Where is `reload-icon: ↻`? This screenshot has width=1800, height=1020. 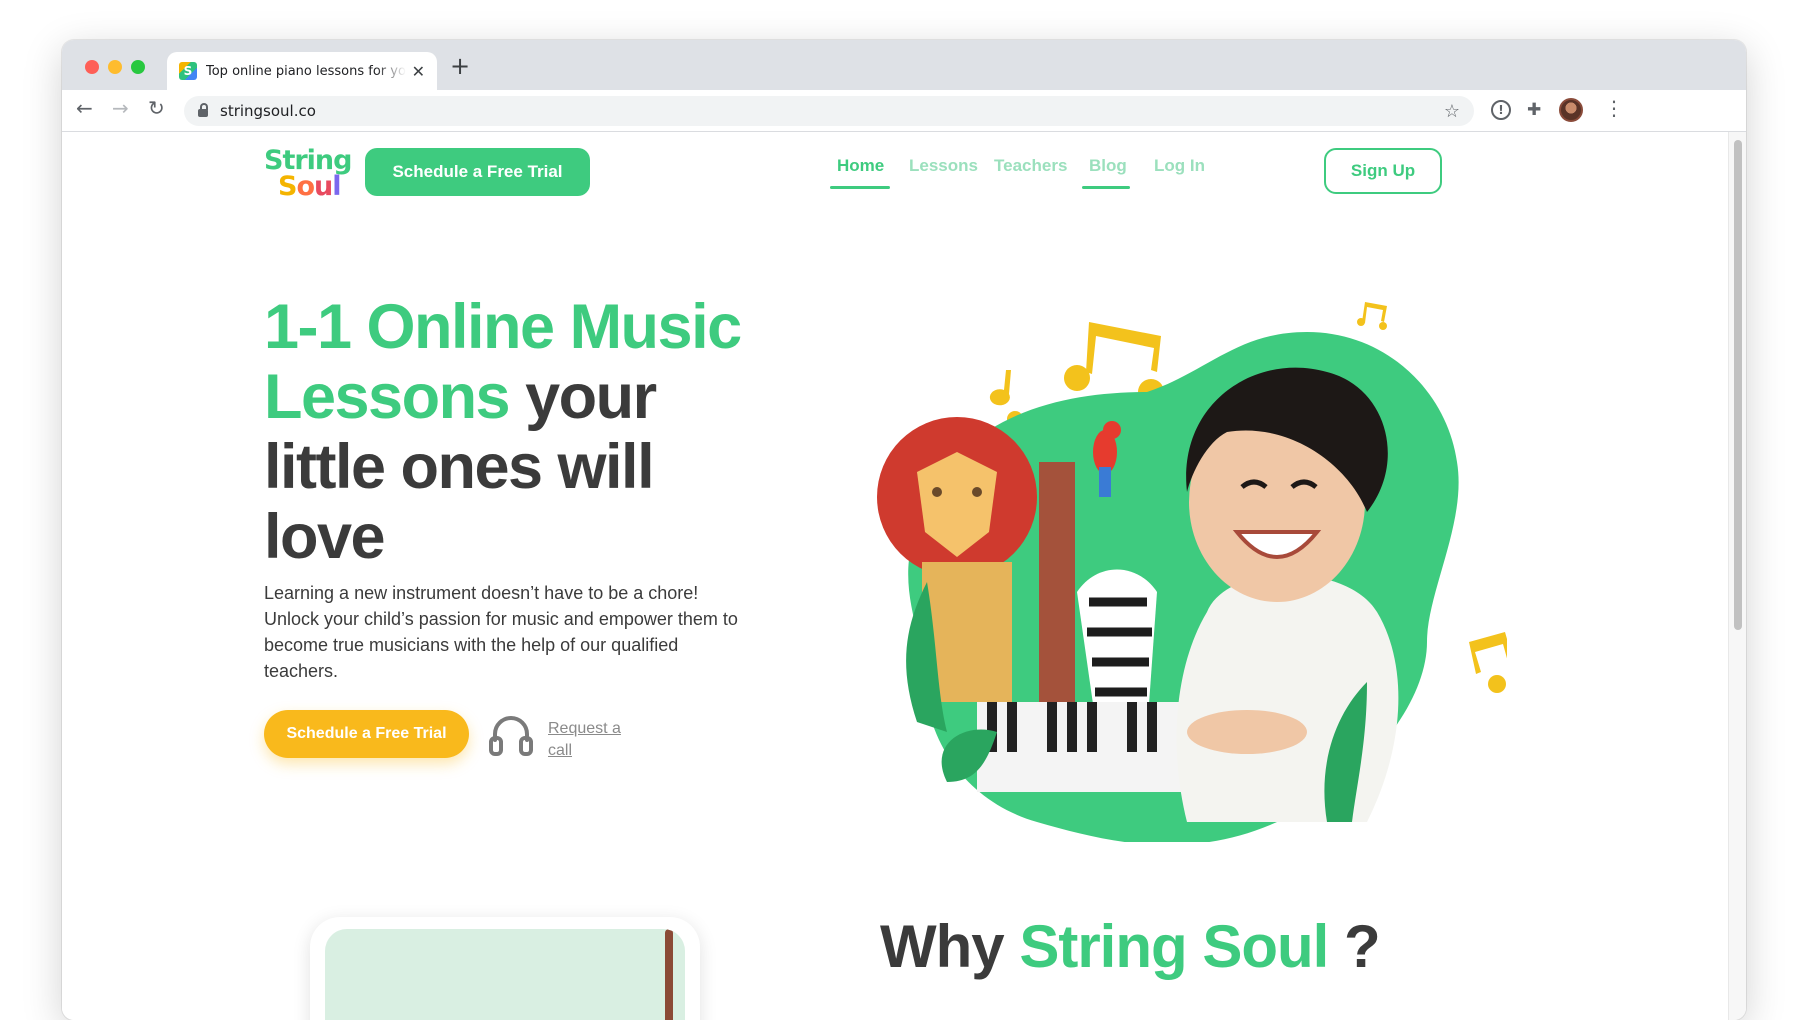 reload-icon: ↻ is located at coordinates (156, 108).